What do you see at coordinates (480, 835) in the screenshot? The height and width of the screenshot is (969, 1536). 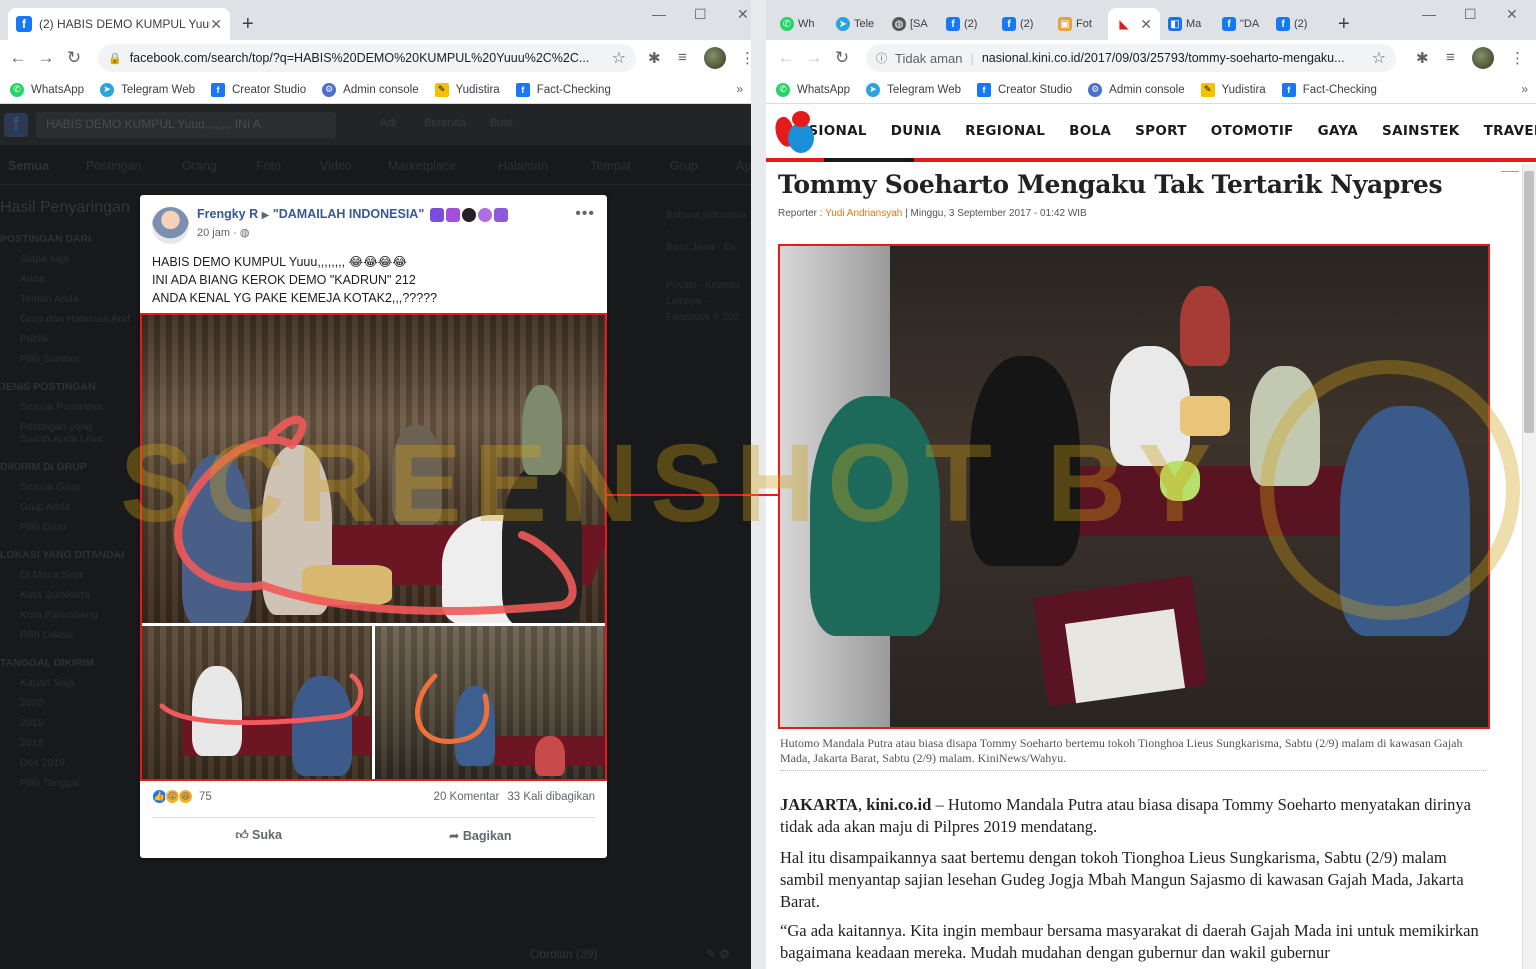 I see `share-button: ➦ Bagikan` at bounding box center [480, 835].